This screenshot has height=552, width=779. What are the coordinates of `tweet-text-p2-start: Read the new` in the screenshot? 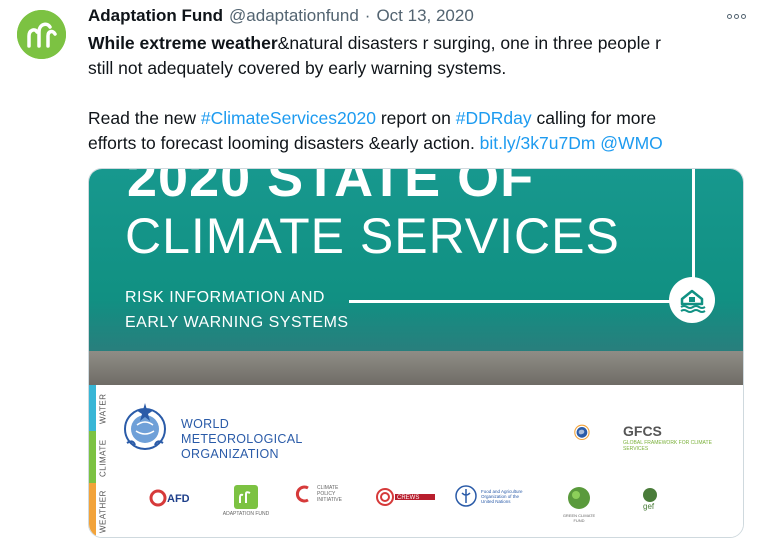 It's located at (144, 118).